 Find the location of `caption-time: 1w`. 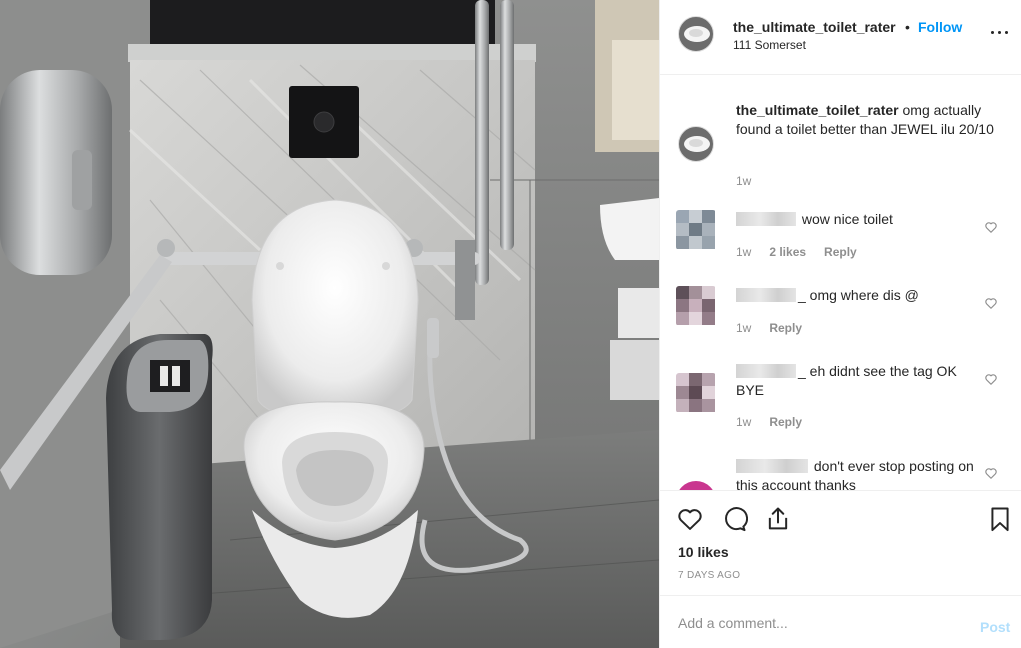

caption-time: 1w is located at coordinates (744, 181).